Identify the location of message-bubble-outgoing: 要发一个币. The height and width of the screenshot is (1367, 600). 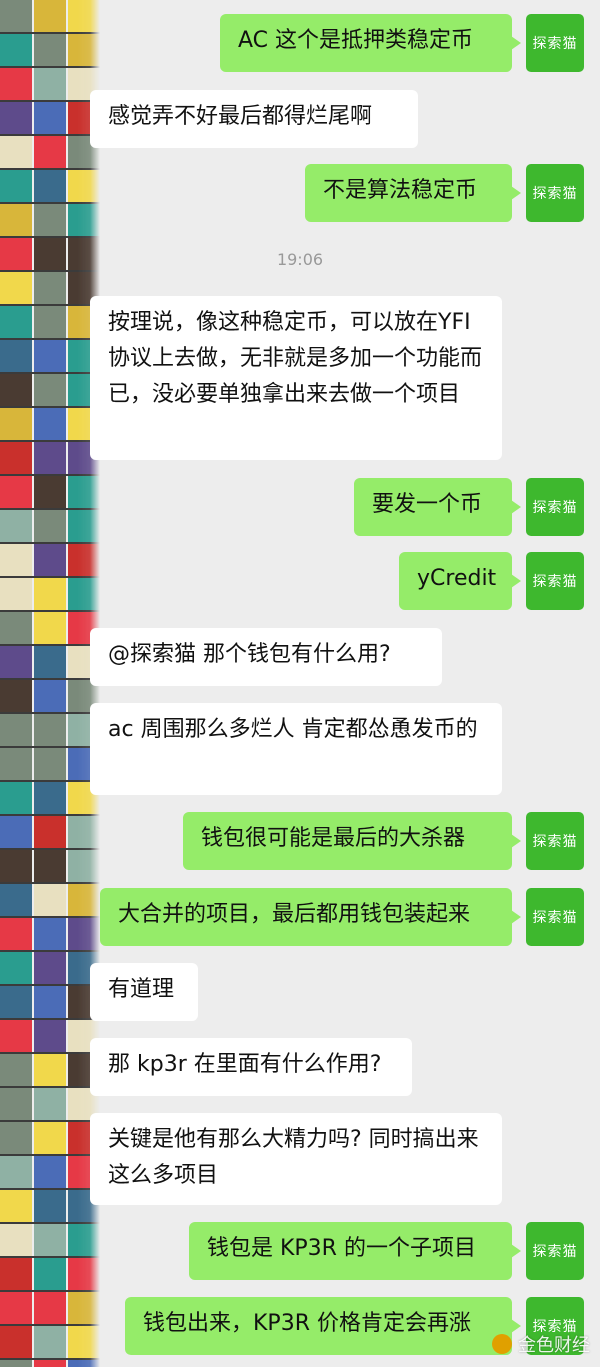
(437, 507).